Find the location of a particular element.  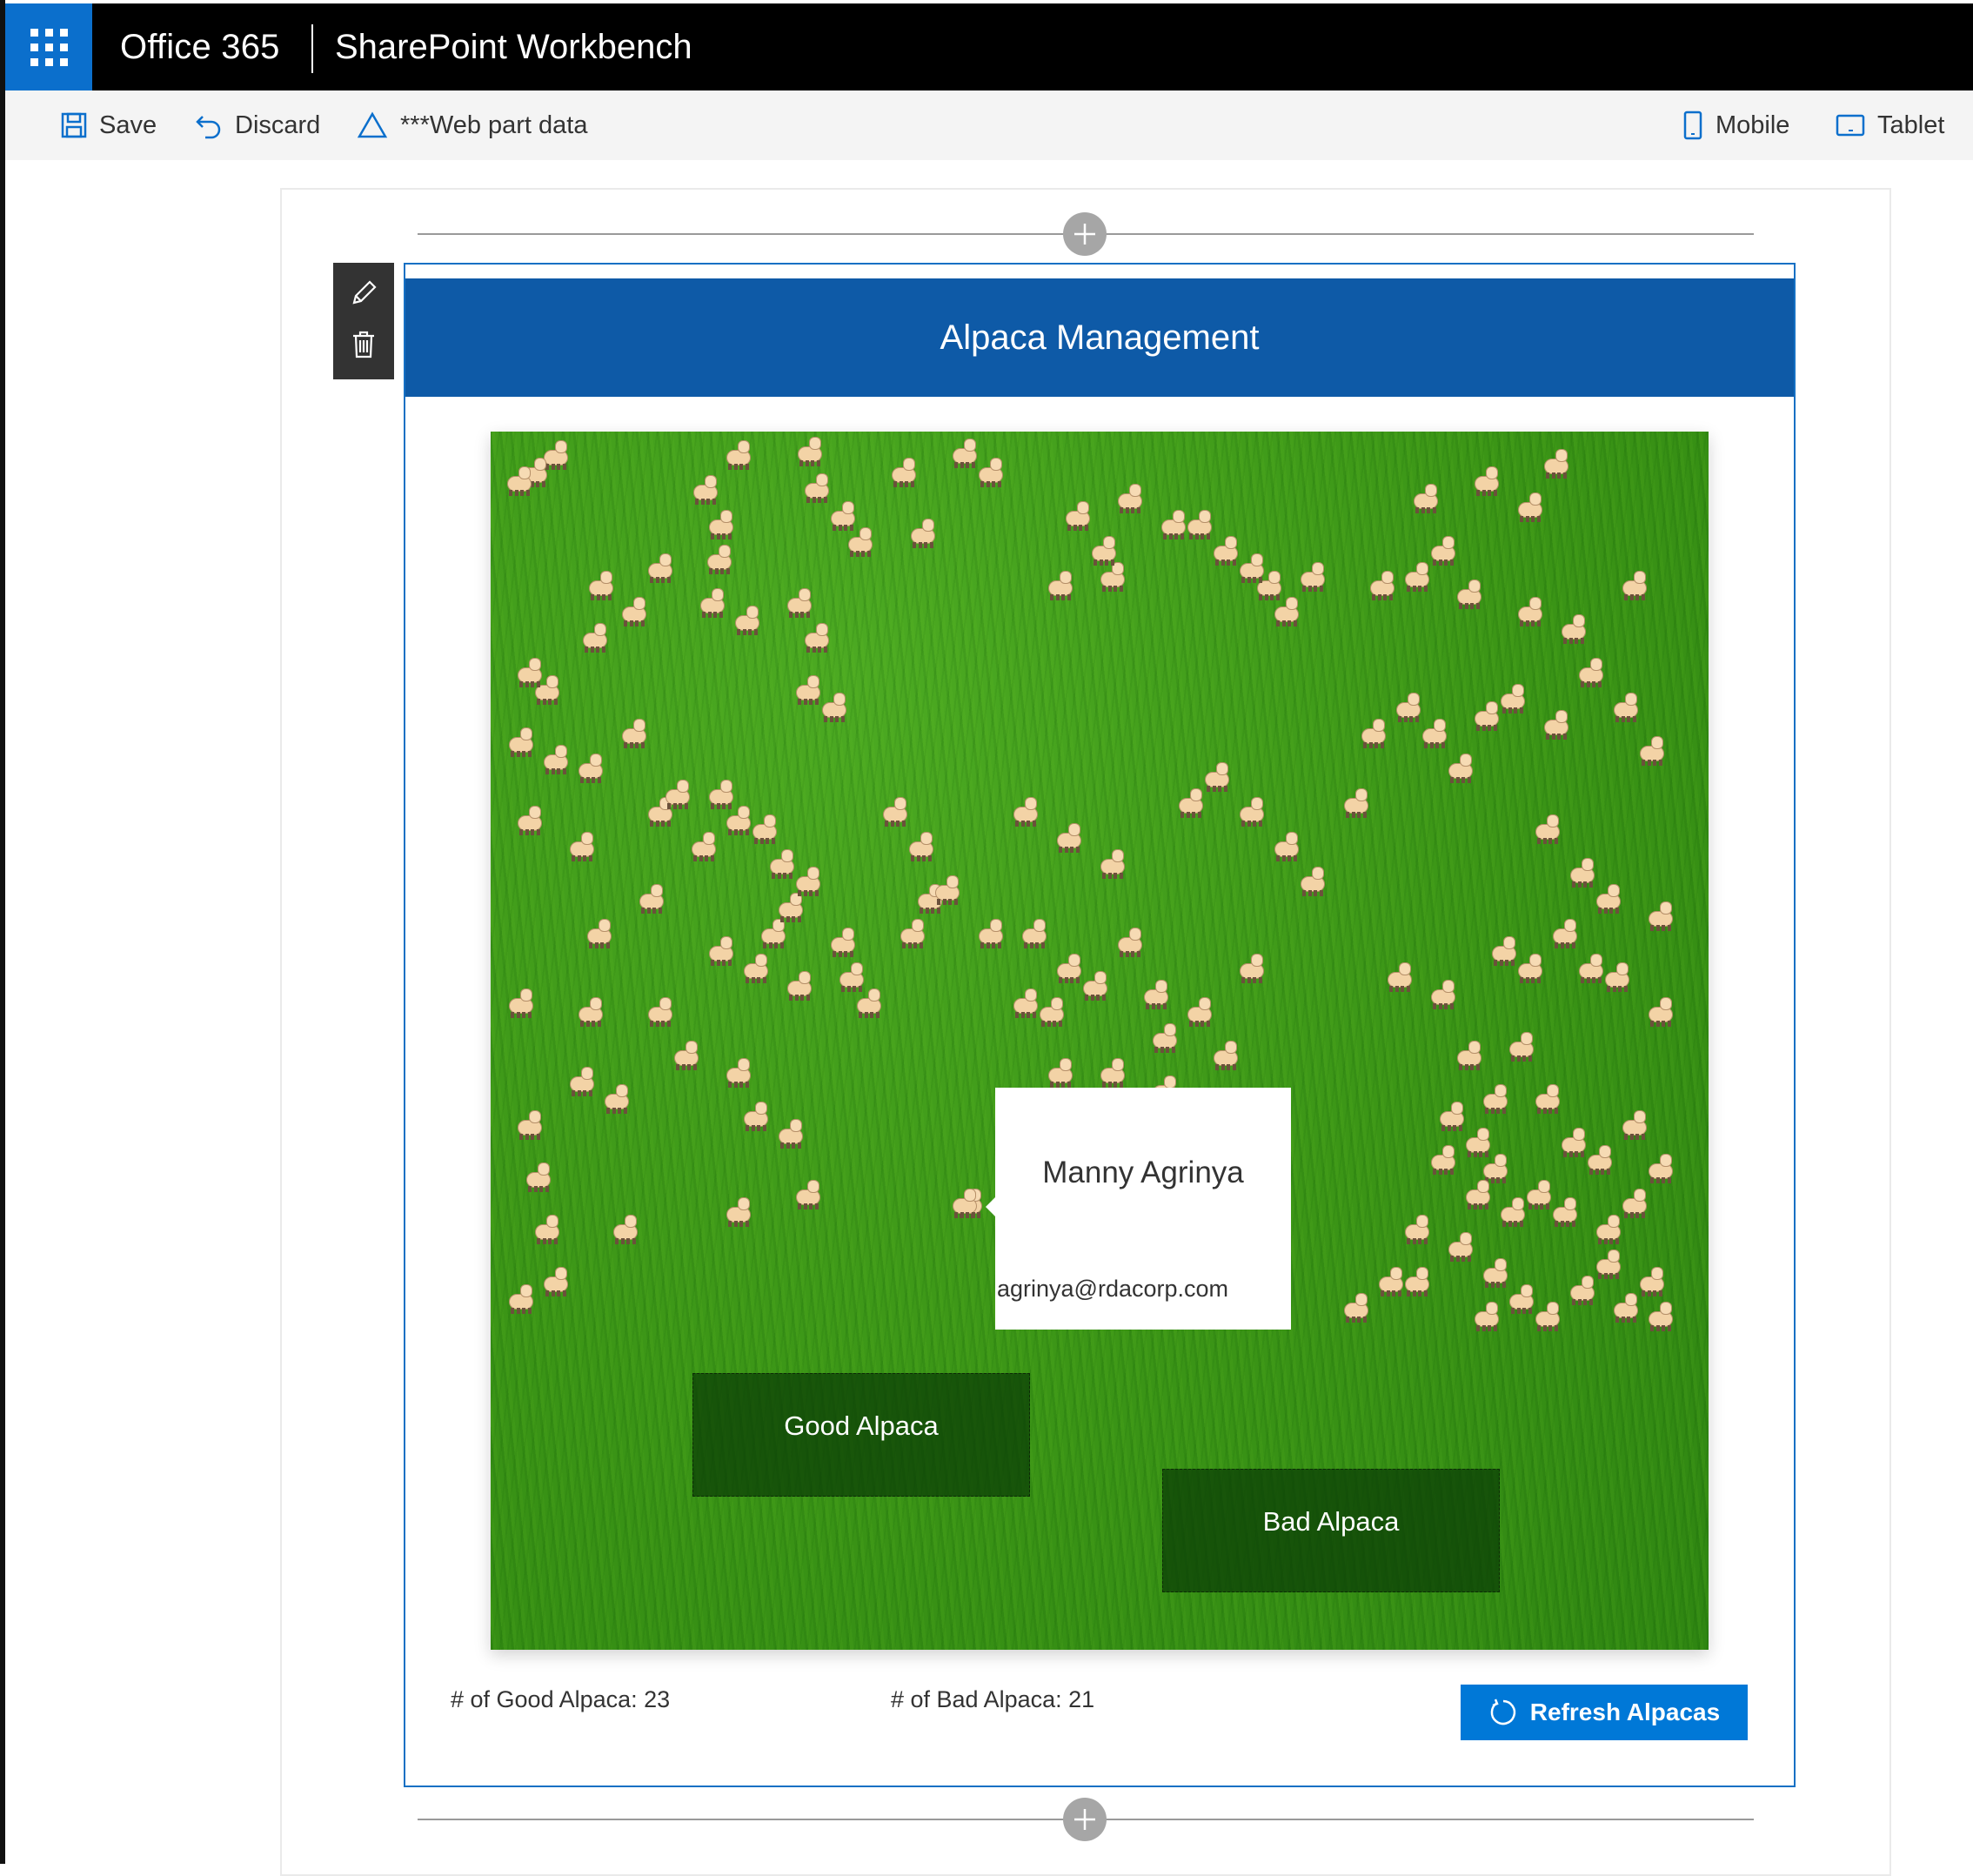

good-alpaca-dropzone: Good Alpaca is located at coordinates (861, 1435).